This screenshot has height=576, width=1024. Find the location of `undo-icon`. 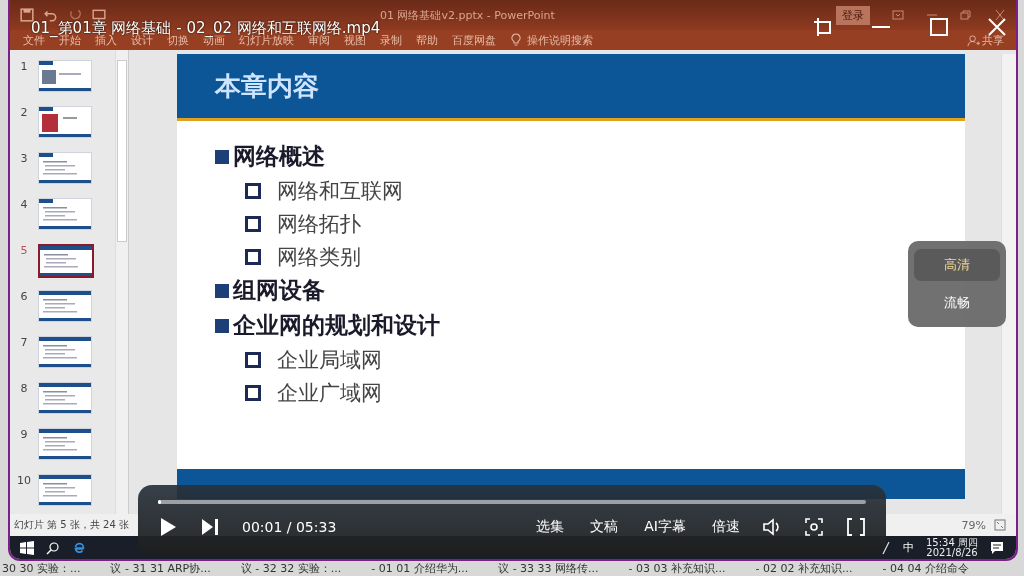

undo-icon is located at coordinates (51, 15).